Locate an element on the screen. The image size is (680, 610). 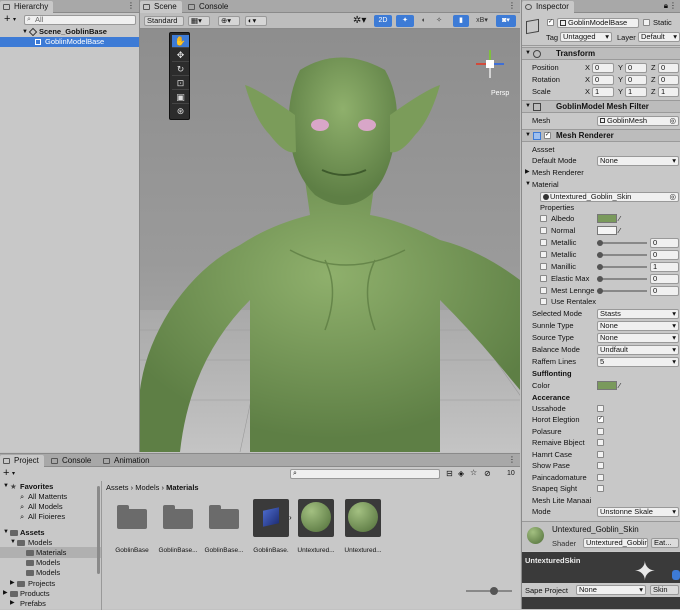
move-tool-button: ✥ is located at coordinates (180, 55).